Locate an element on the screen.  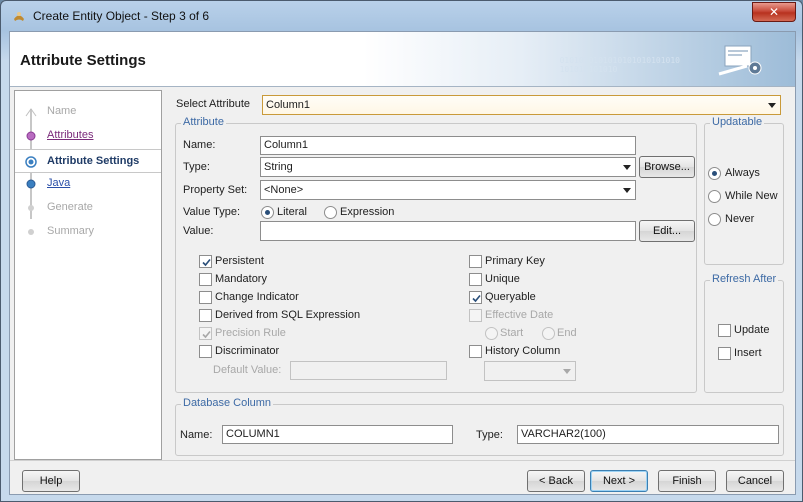
refresh-update-label: Update is located at coordinates (751, 330).